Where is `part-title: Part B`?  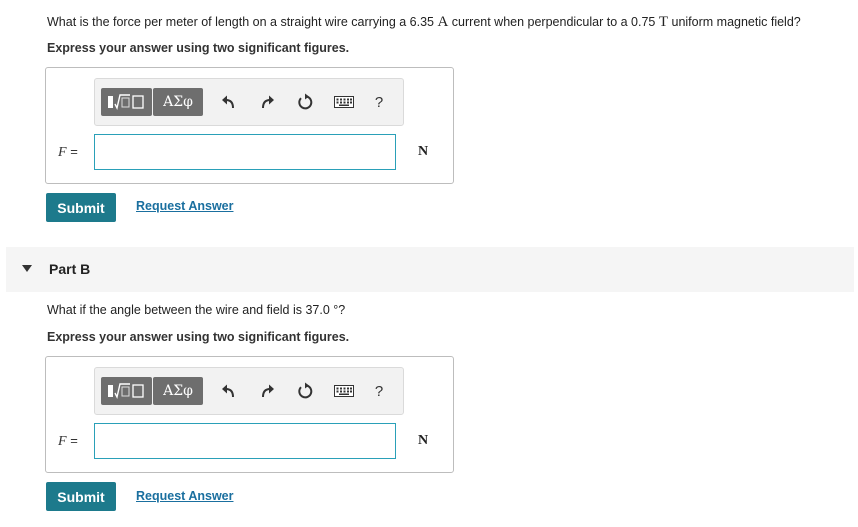
part-title: Part B is located at coordinates (70, 269).